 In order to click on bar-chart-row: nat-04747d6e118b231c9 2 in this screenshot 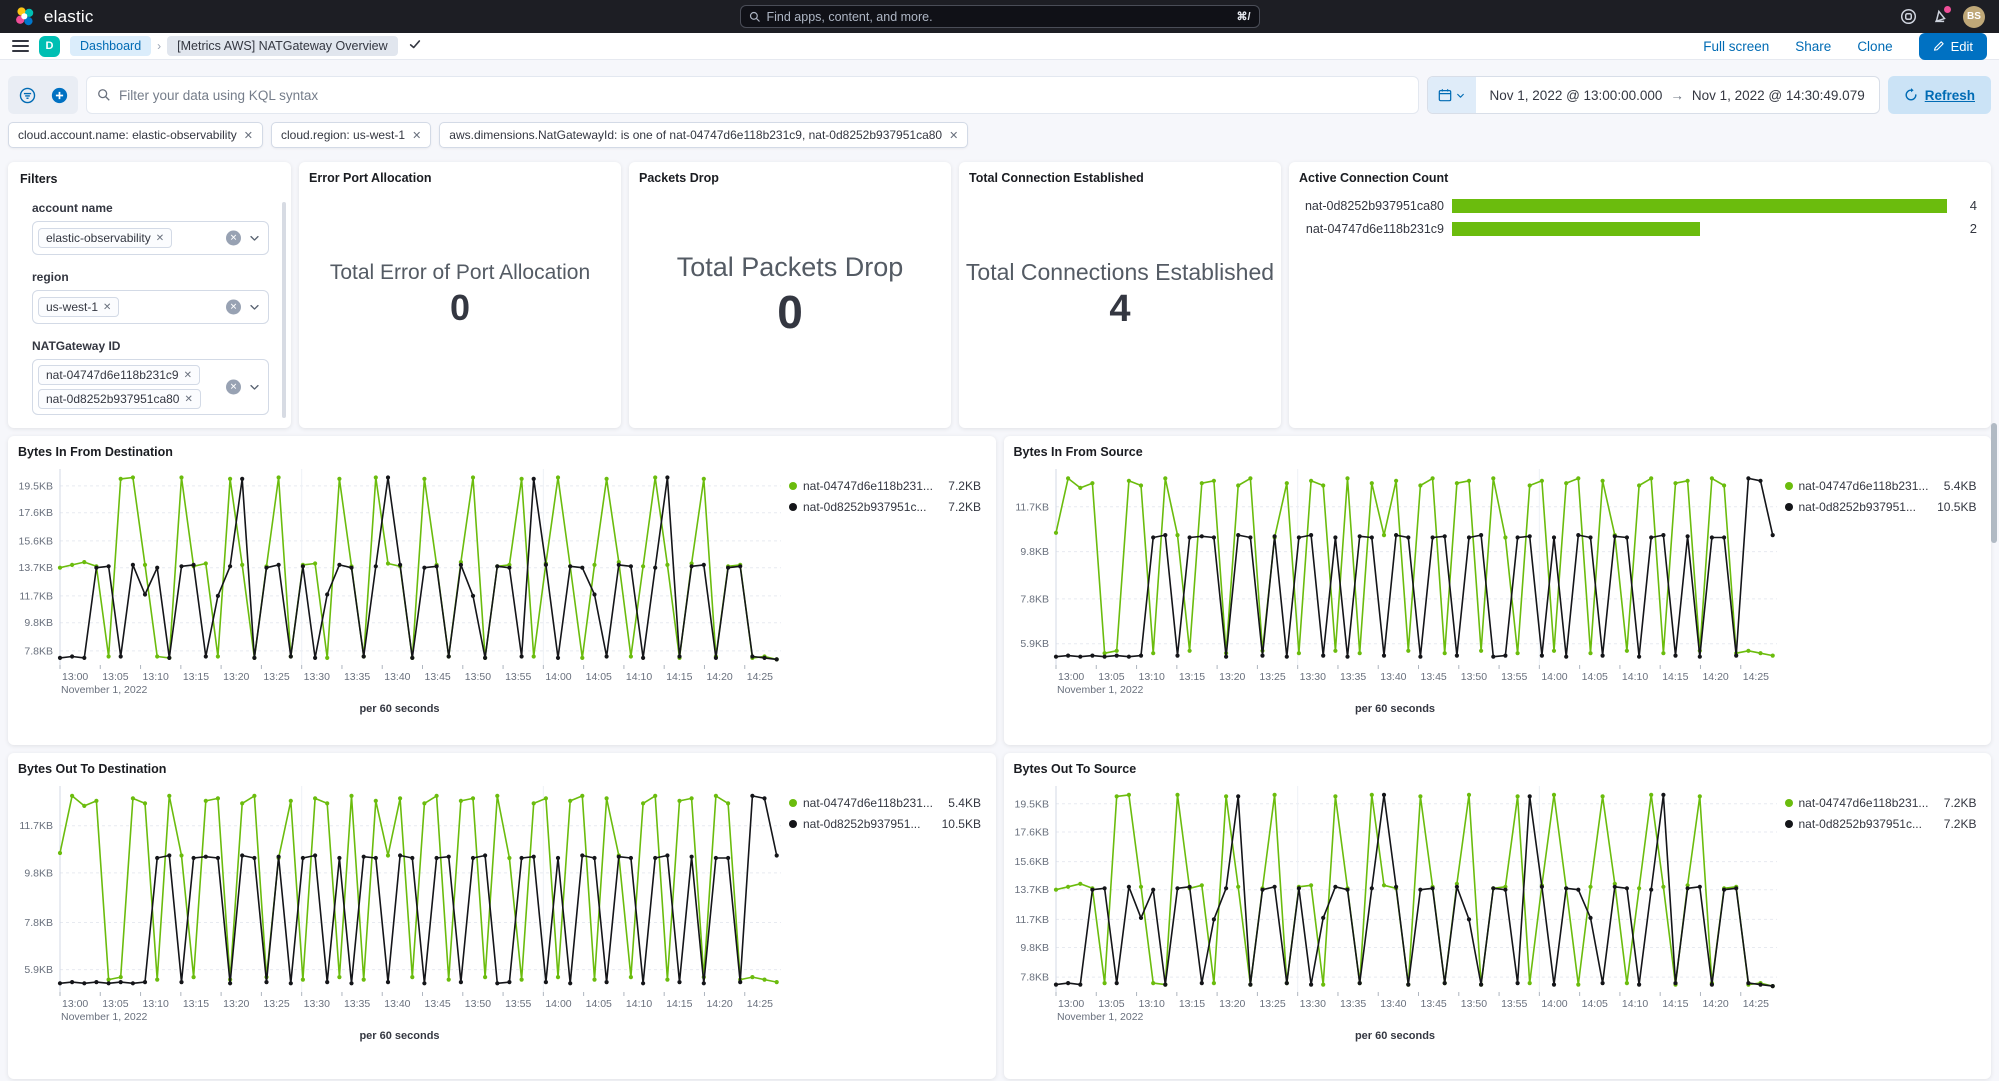, I will do `click(1638, 228)`.